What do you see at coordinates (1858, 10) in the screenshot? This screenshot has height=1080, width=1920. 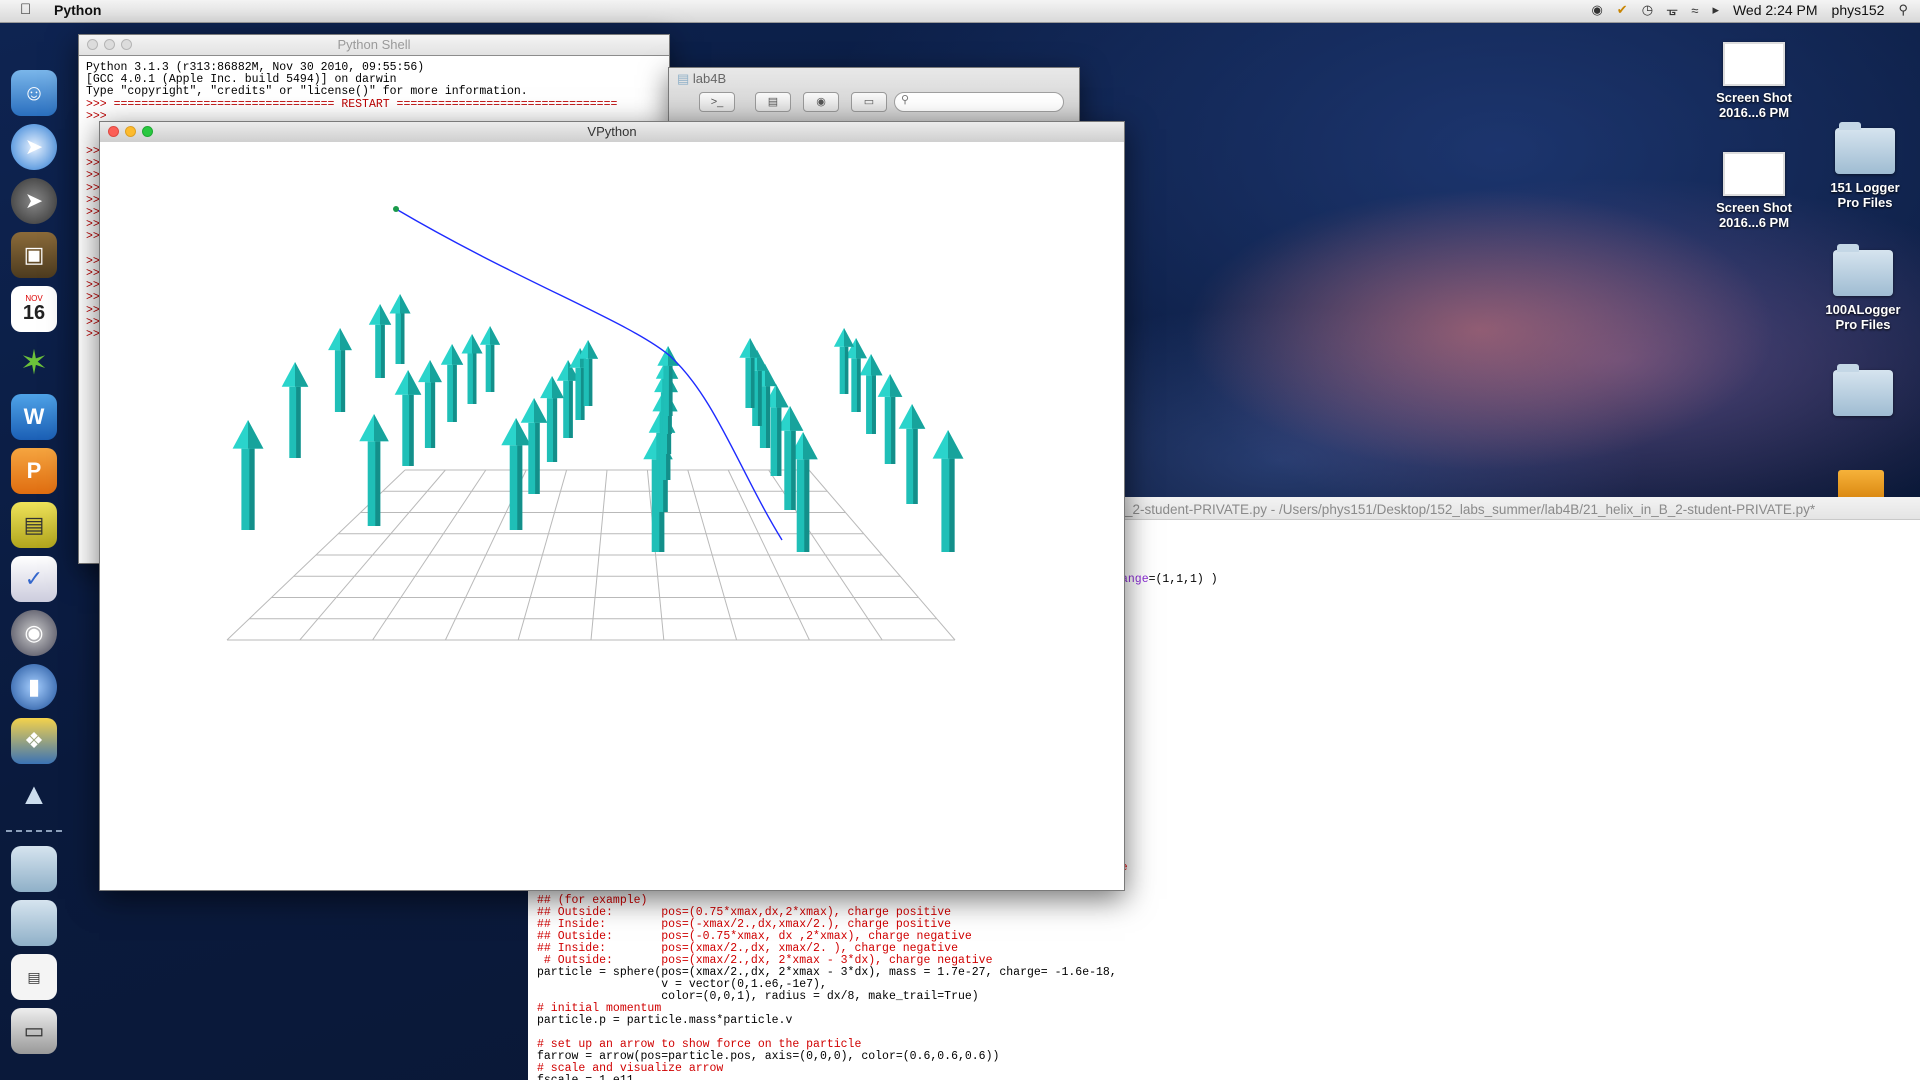 I see `menubar-user: phys152` at bounding box center [1858, 10].